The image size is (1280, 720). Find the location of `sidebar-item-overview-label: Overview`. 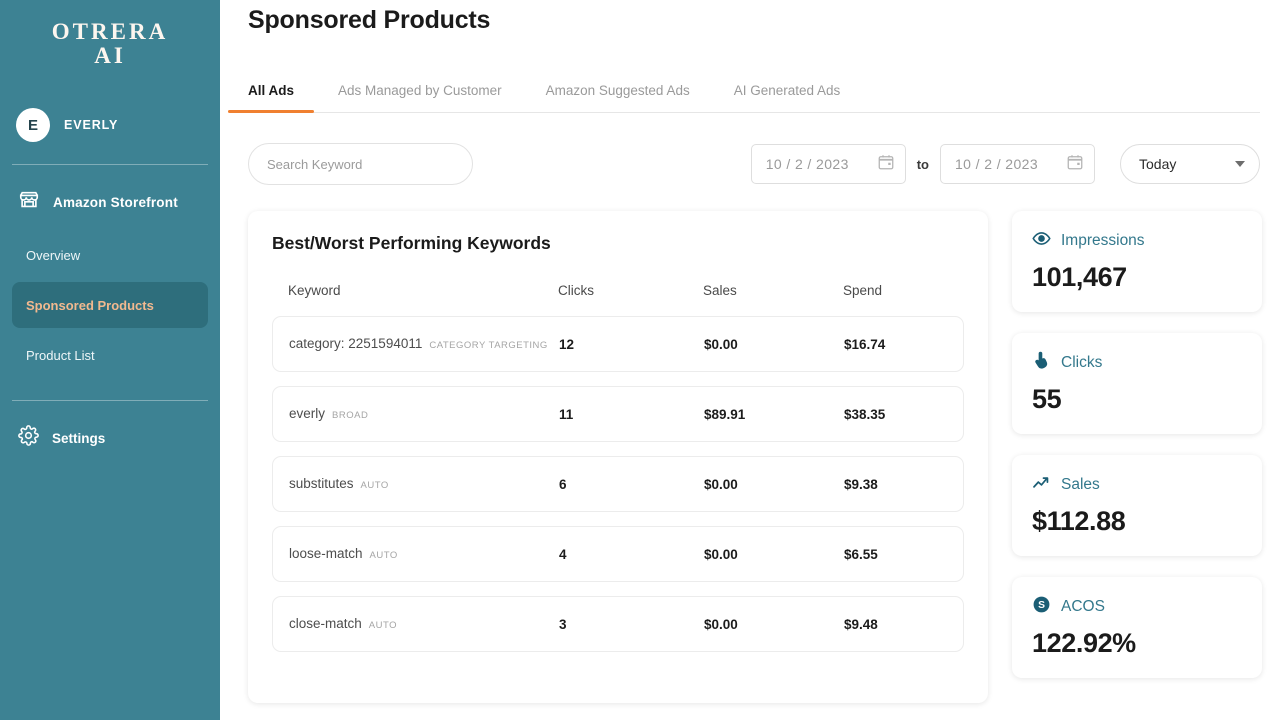

sidebar-item-overview-label: Overview is located at coordinates (53, 255).